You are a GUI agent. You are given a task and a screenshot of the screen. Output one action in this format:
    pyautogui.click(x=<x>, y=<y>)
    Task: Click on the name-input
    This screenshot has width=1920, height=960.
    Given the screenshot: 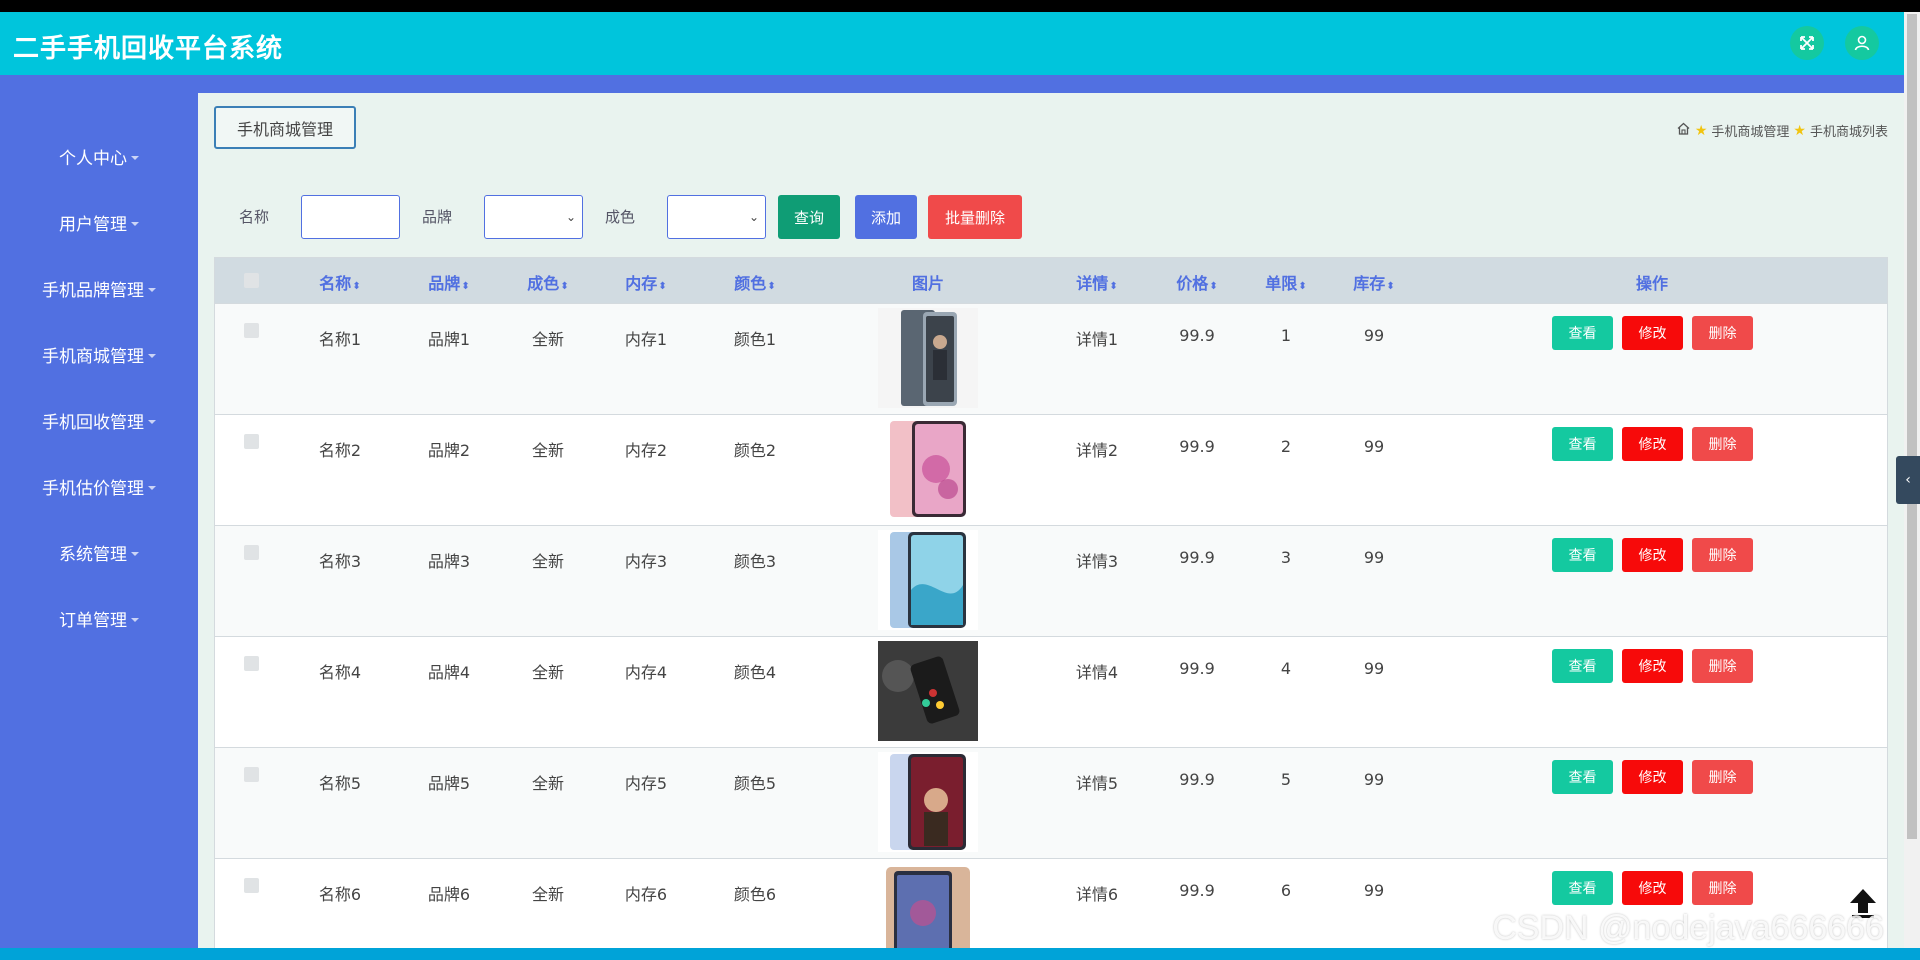 What is the action you would take?
    pyautogui.click(x=350, y=217)
    